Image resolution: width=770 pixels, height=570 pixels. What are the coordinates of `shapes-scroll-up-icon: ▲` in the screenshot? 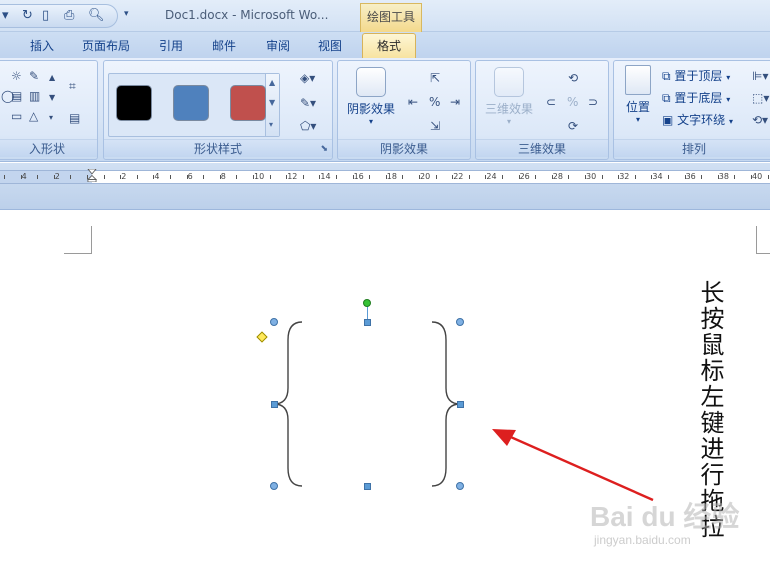 It's located at (52, 78).